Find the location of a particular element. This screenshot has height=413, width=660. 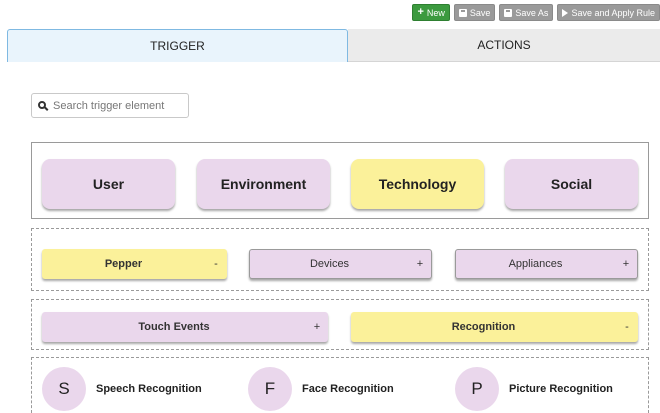

technology-panel: Pepper - Devices + Appliances + is located at coordinates (340, 259).